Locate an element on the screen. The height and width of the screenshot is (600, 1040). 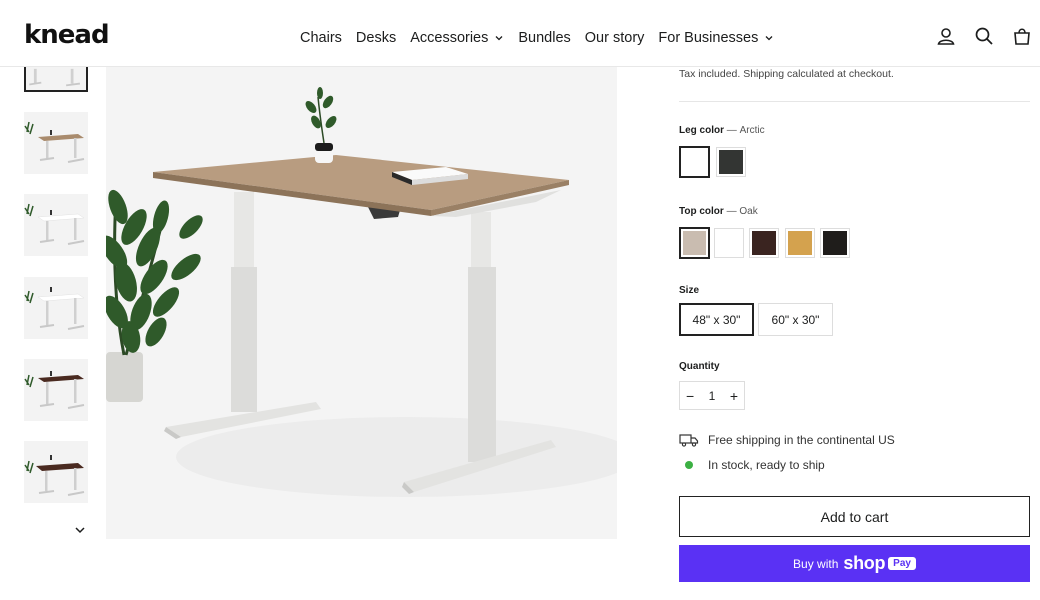
option-name: Top color is located at coordinates (701, 211).